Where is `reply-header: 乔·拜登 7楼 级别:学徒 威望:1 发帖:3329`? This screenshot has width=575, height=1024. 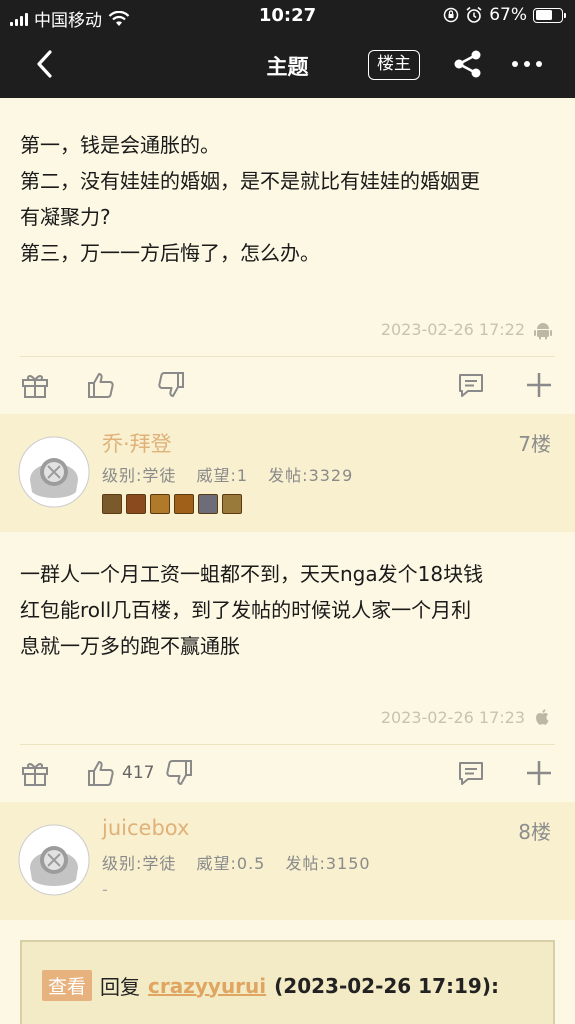 reply-header: 乔·拜登 7楼 级别:学徒 威望:1 发帖:3329 is located at coordinates (287, 473).